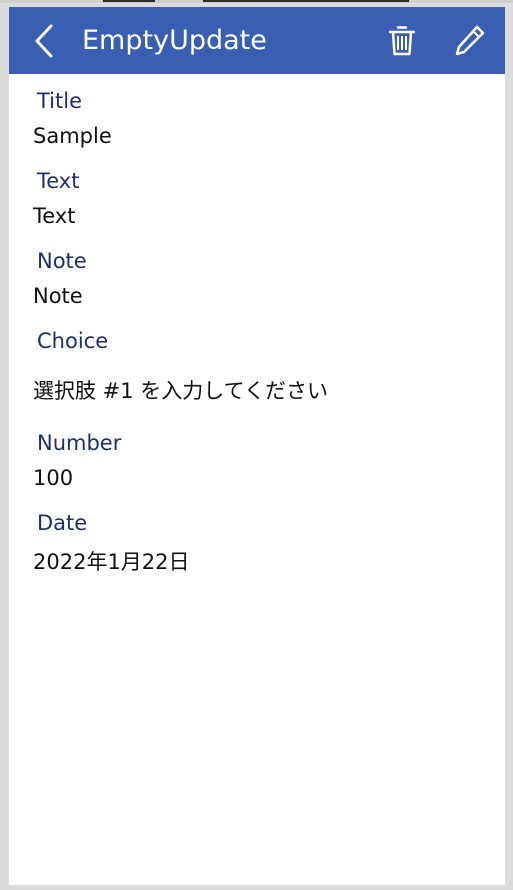  Describe the element at coordinates (62, 261) in the screenshot. I see `note-label: Note` at that location.